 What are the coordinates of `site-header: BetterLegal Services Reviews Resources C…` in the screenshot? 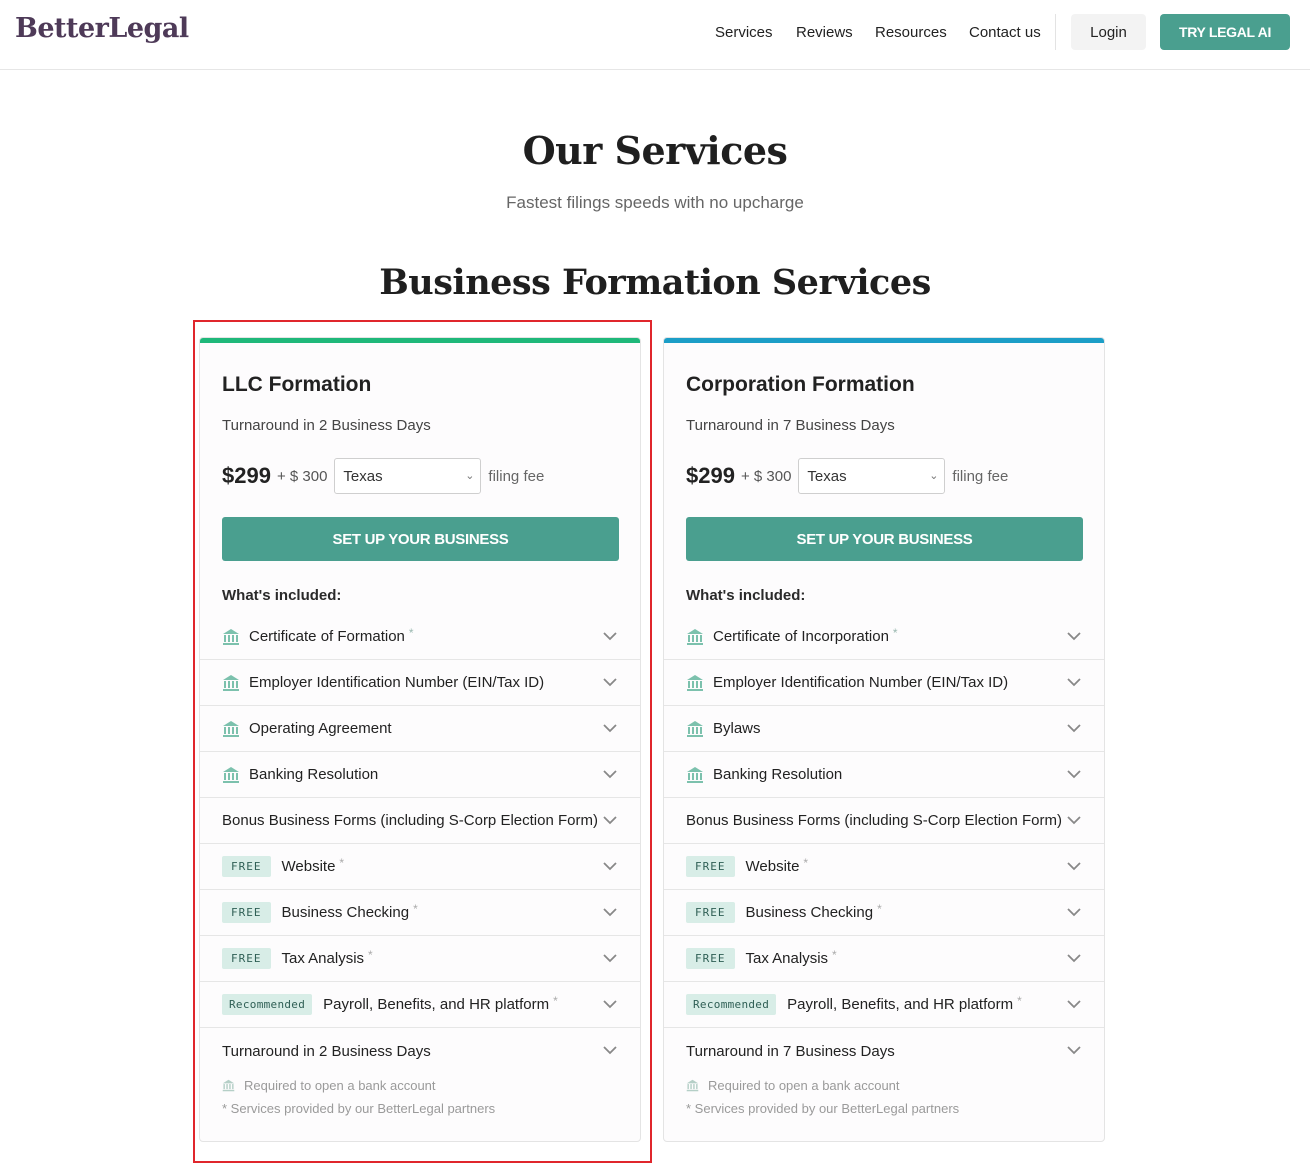 It's located at (655, 35).